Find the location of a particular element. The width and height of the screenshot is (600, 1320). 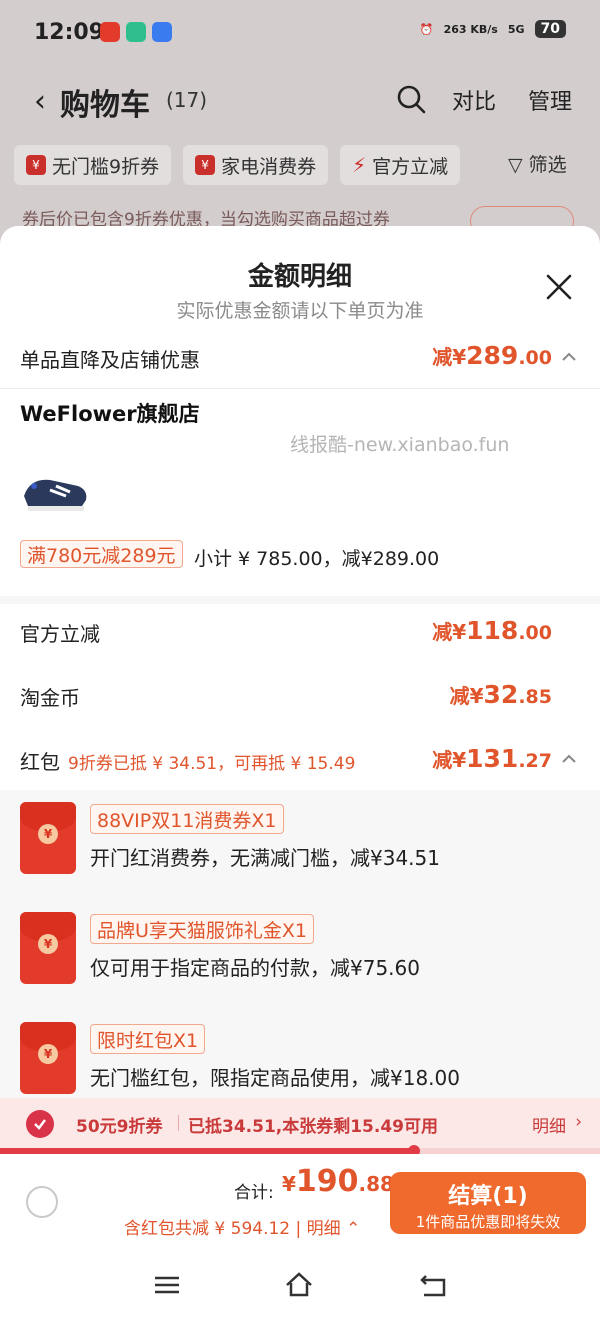

lightning-icon: ⚡ is located at coordinates (359, 165).